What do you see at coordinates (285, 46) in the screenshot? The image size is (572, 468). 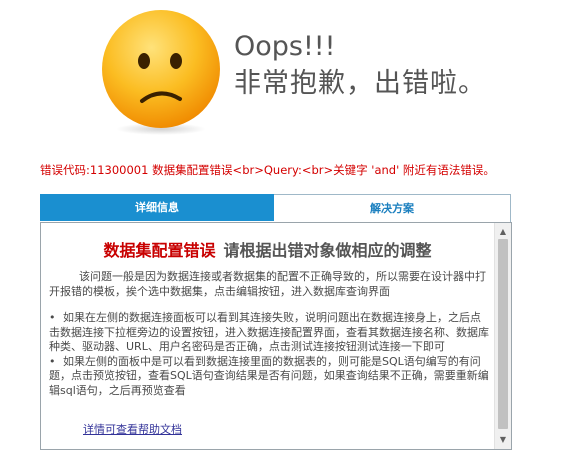 I see `oops-heading: Oops!!!` at bounding box center [285, 46].